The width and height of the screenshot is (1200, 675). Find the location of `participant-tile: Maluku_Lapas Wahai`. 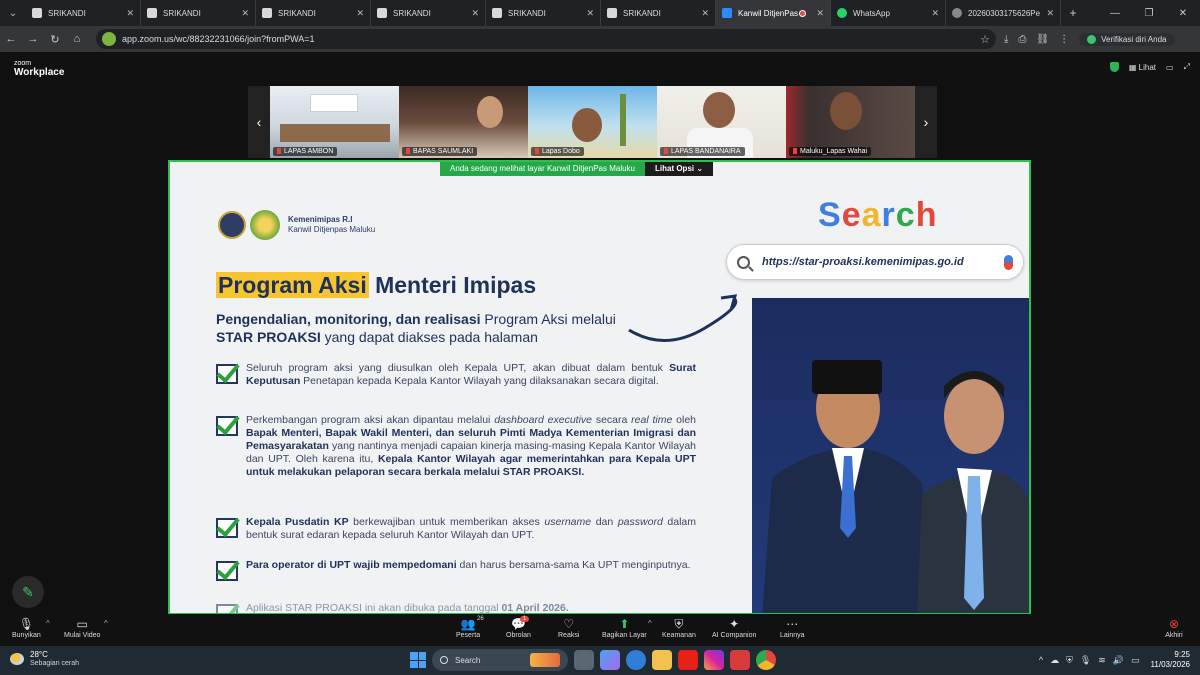

participant-tile: Maluku_Lapas Wahai is located at coordinates (850, 122).